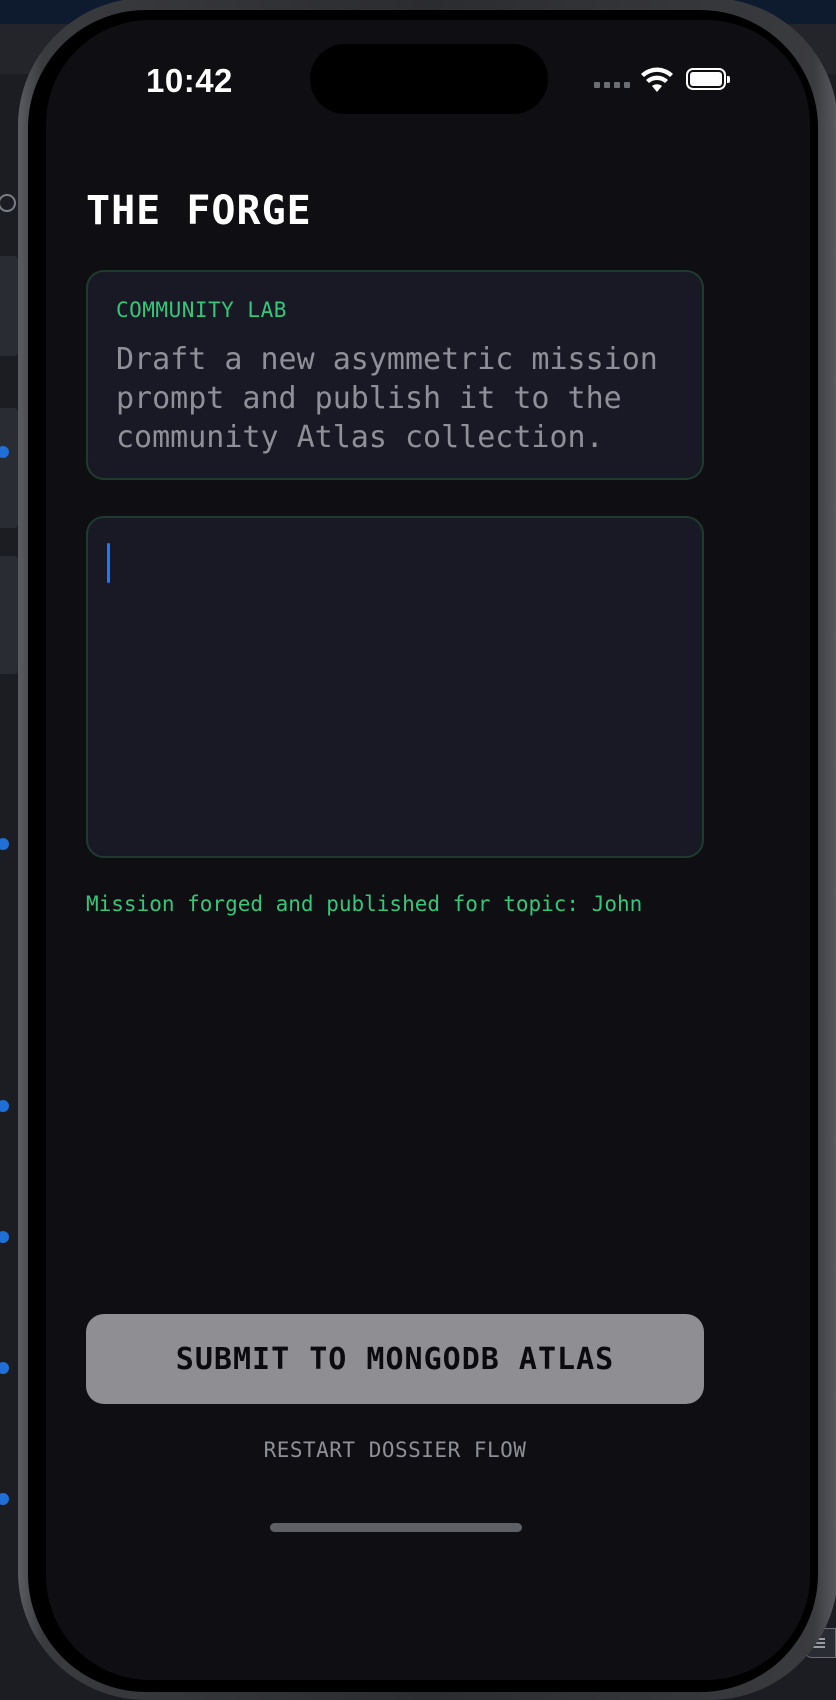 Image resolution: width=836 pixels, height=1700 pixels. Describe the element at coordinates (396, 1527) in the screenshot. I see `home-indicator` at that location.